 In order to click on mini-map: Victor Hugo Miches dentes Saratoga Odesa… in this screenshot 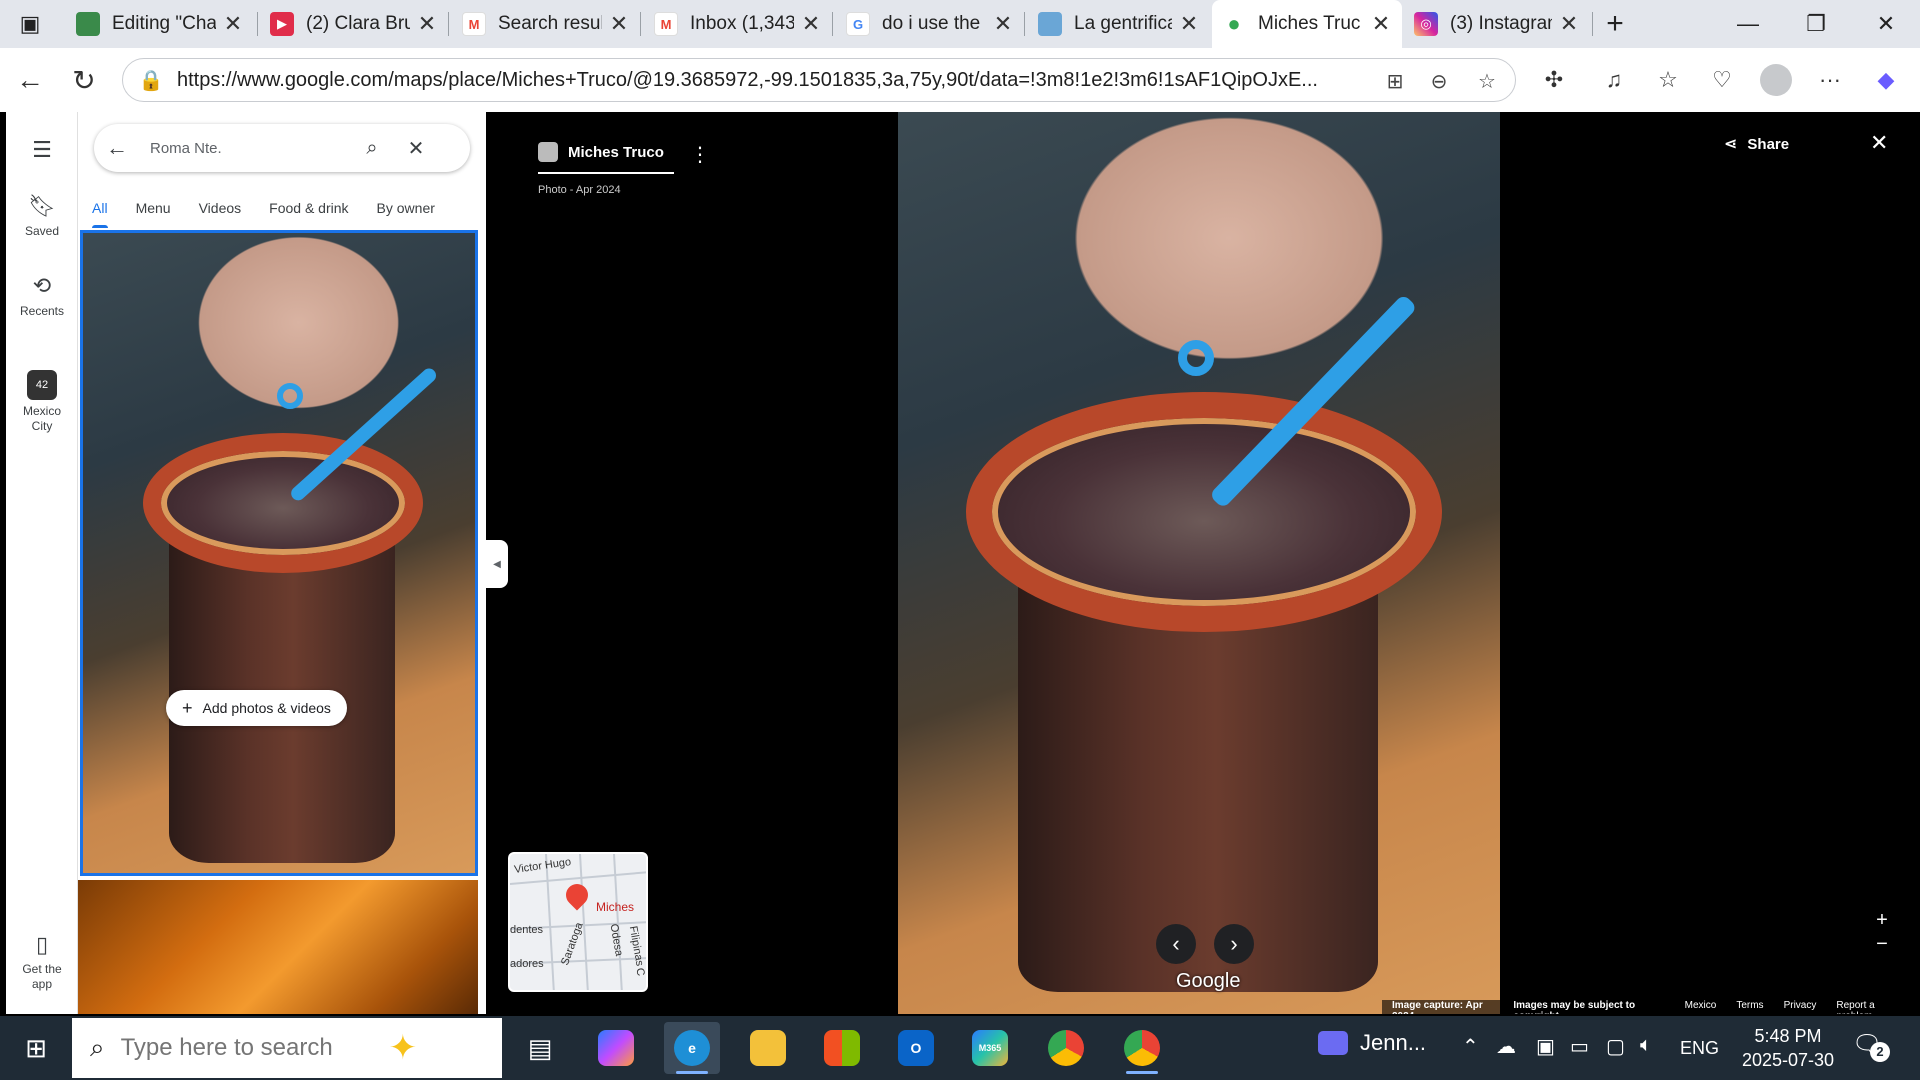, I will do `click(578, 922)`.